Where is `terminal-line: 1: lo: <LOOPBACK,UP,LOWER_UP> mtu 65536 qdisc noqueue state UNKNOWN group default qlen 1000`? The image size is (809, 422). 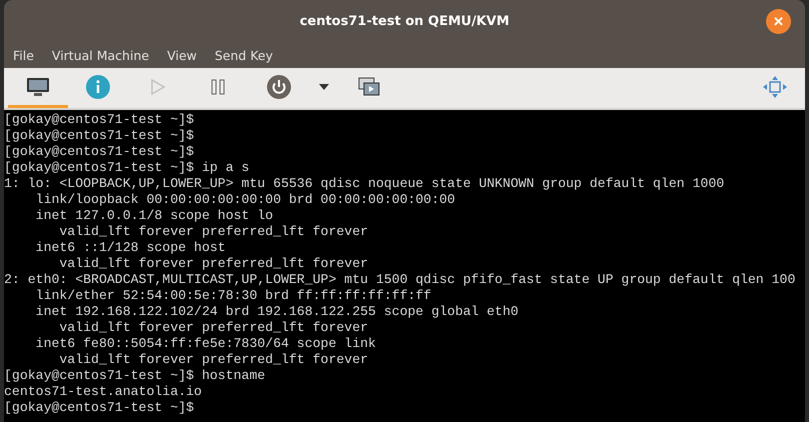
terminal-line: 1: lo: <LOOPBACK,UP,LOWER_UP> mtu 65536 qdisc noqueue state UNKNOWN group default qlen 1000 is located at coordinates (365, 184).